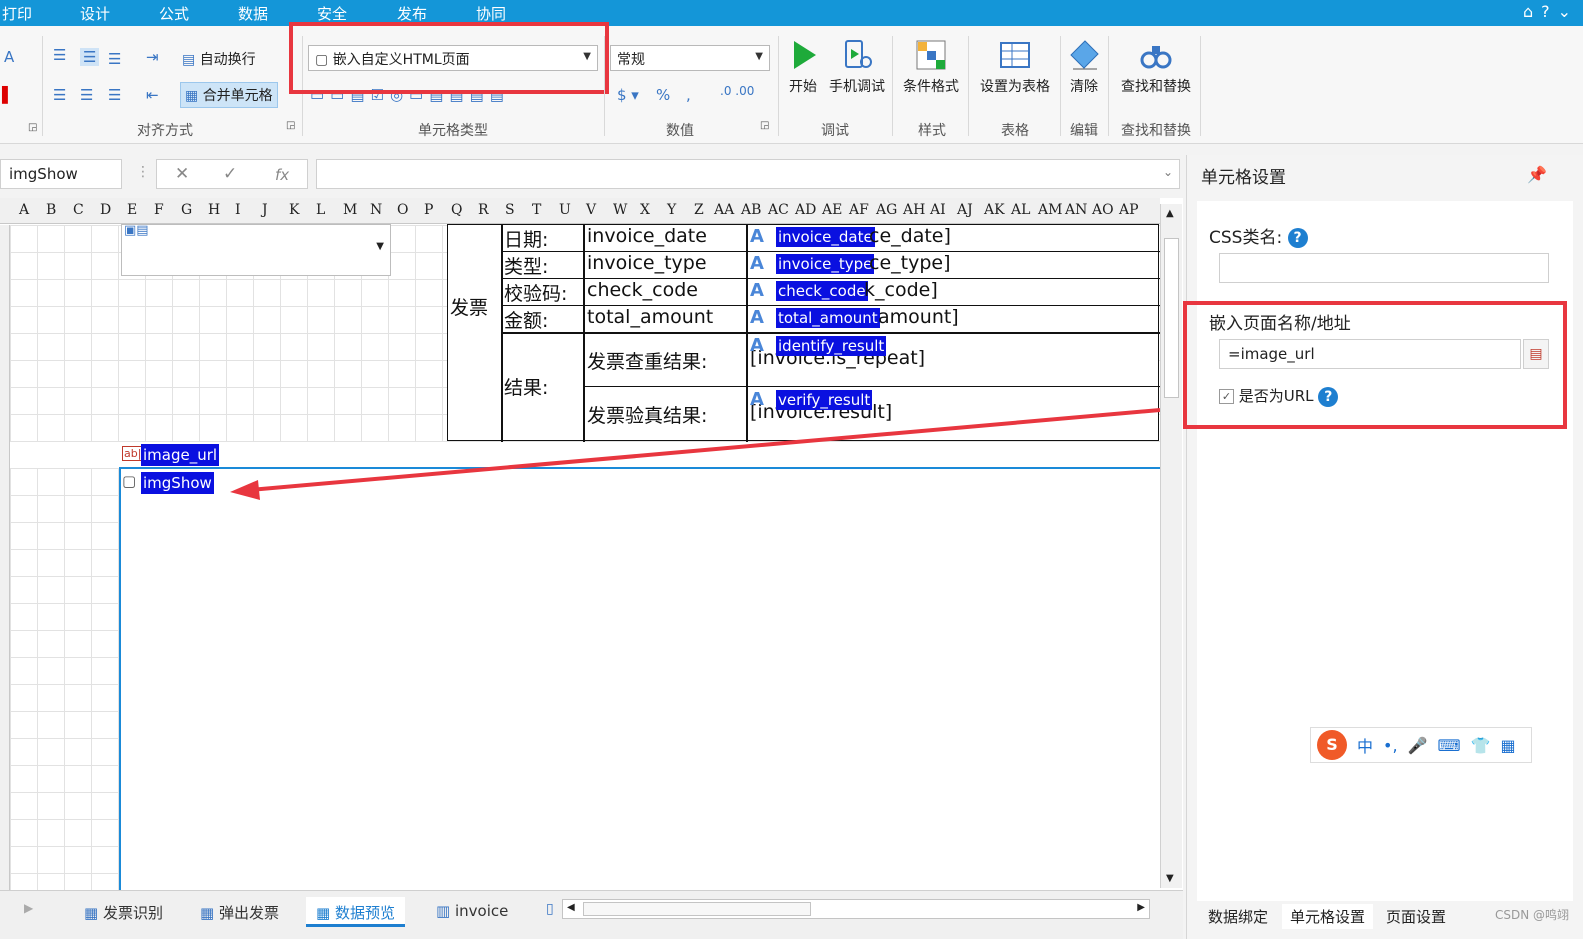  I want to click on tab-invoice: ▥ invoice, so click(472, 912).